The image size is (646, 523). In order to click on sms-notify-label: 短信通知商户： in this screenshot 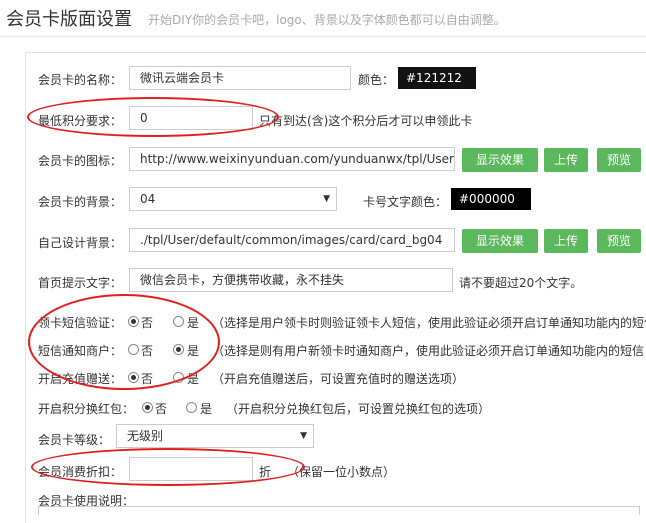, I will do `click(80, 351)`.